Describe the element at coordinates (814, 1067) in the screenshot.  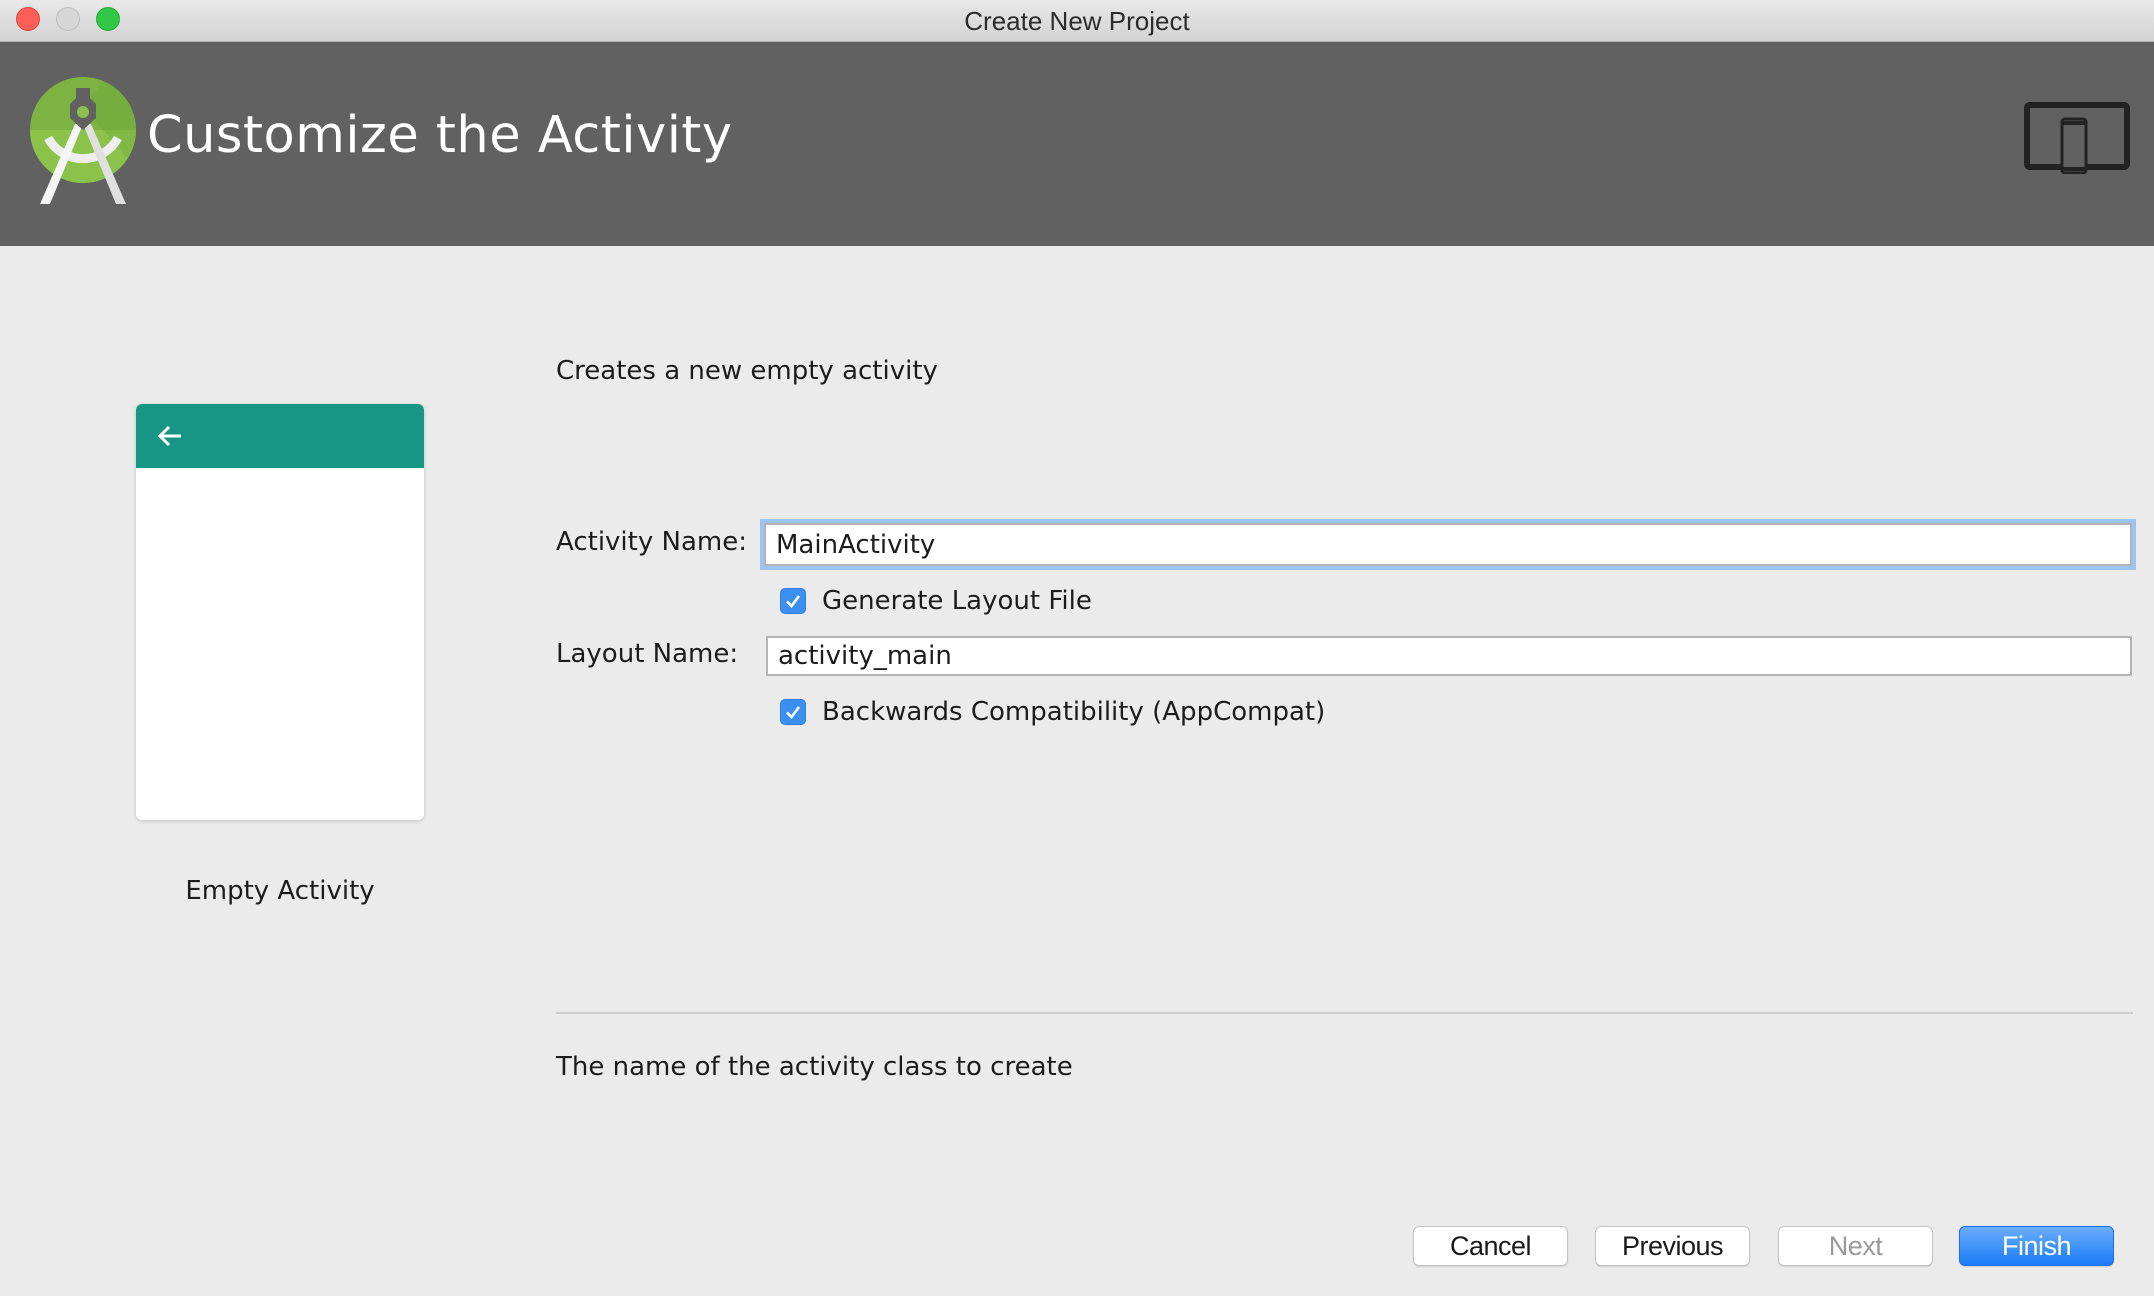
I see `field-hint: The name of the activity class to create` at that location.